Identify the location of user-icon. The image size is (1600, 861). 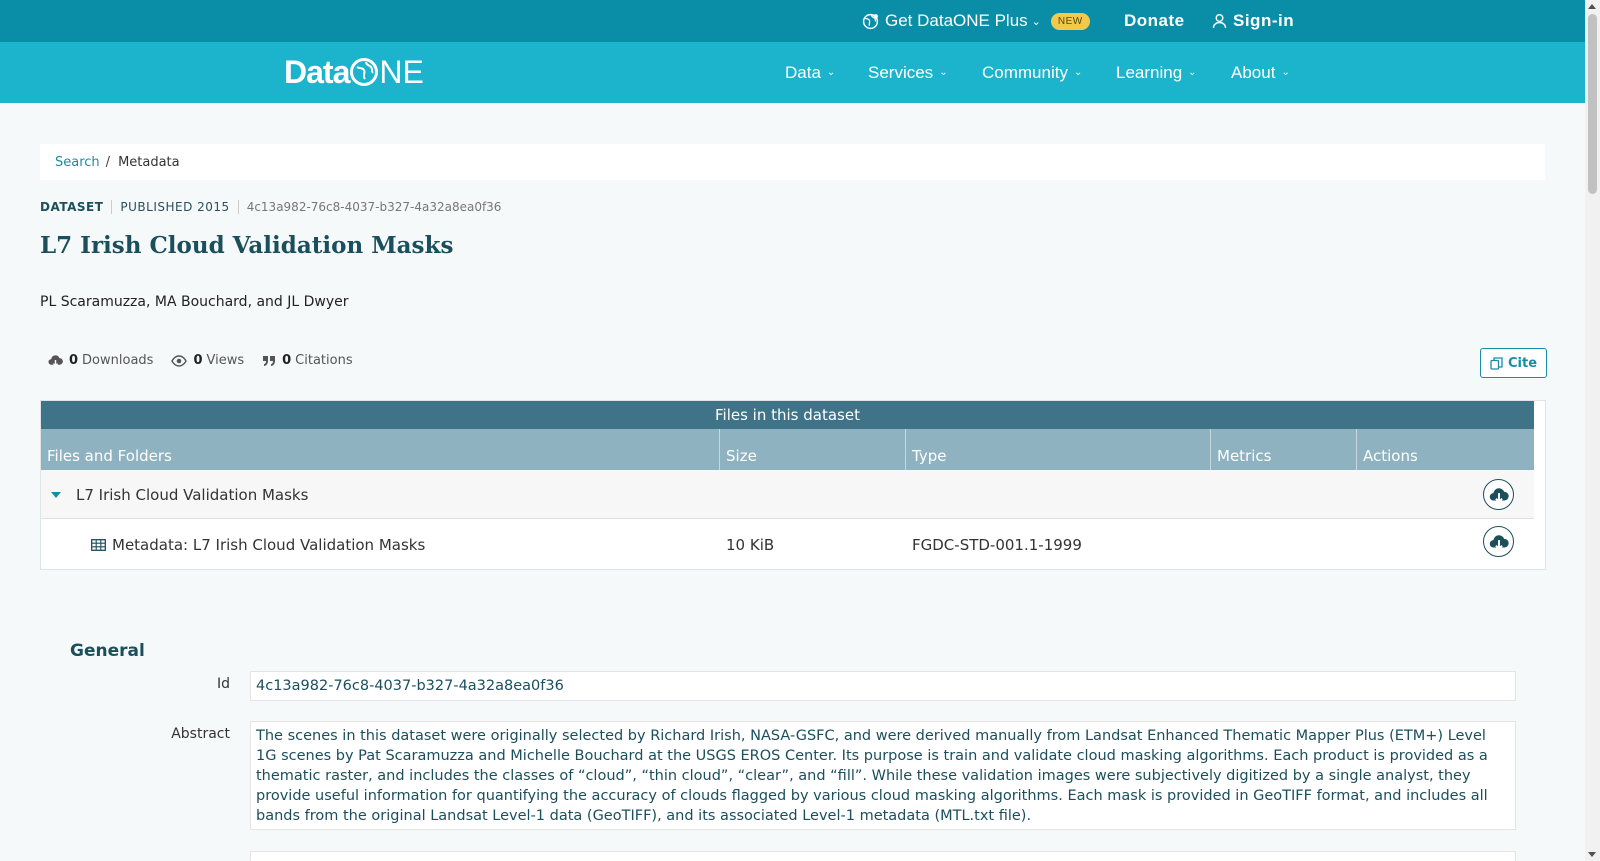
(1219, 21).